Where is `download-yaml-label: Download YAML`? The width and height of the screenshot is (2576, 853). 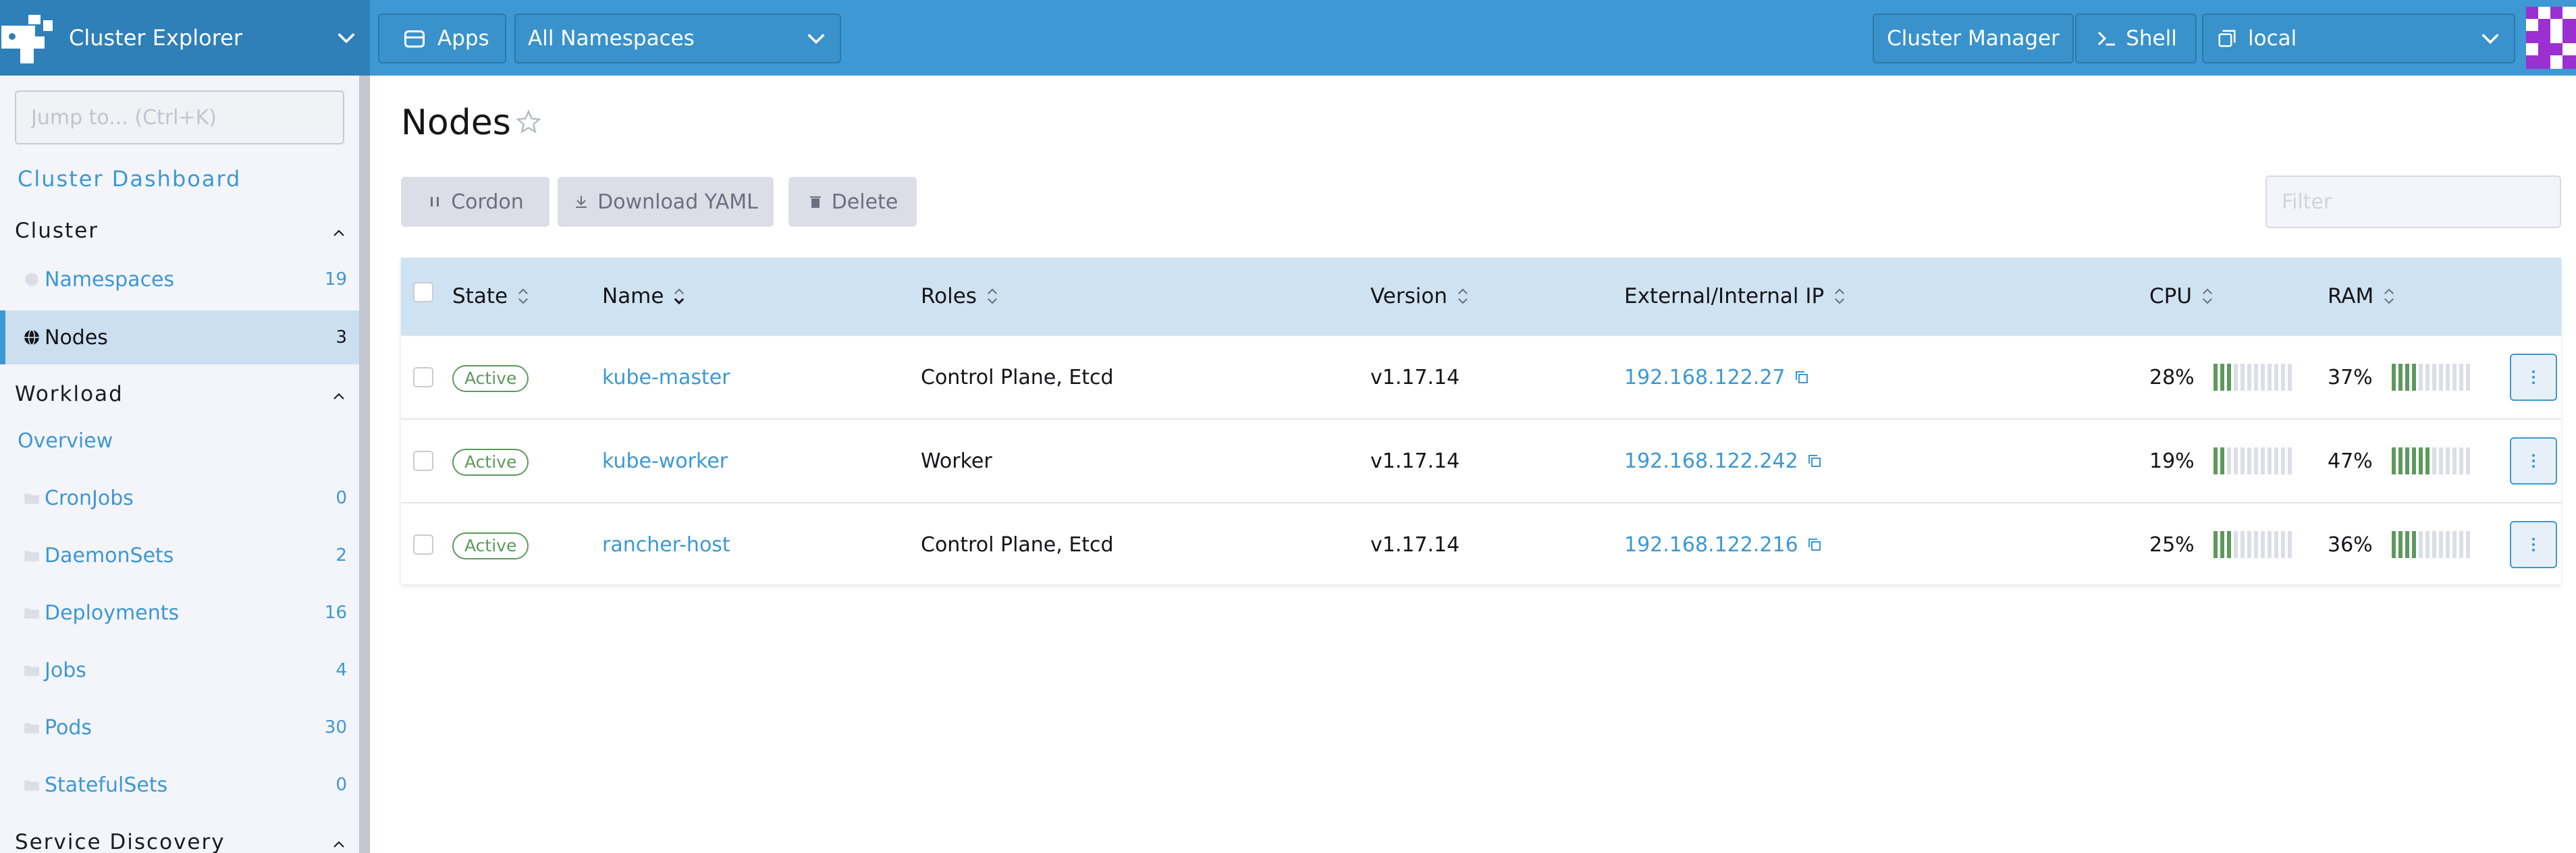
download-yaml-label: Download YAML is located at coordinates (677, 202).